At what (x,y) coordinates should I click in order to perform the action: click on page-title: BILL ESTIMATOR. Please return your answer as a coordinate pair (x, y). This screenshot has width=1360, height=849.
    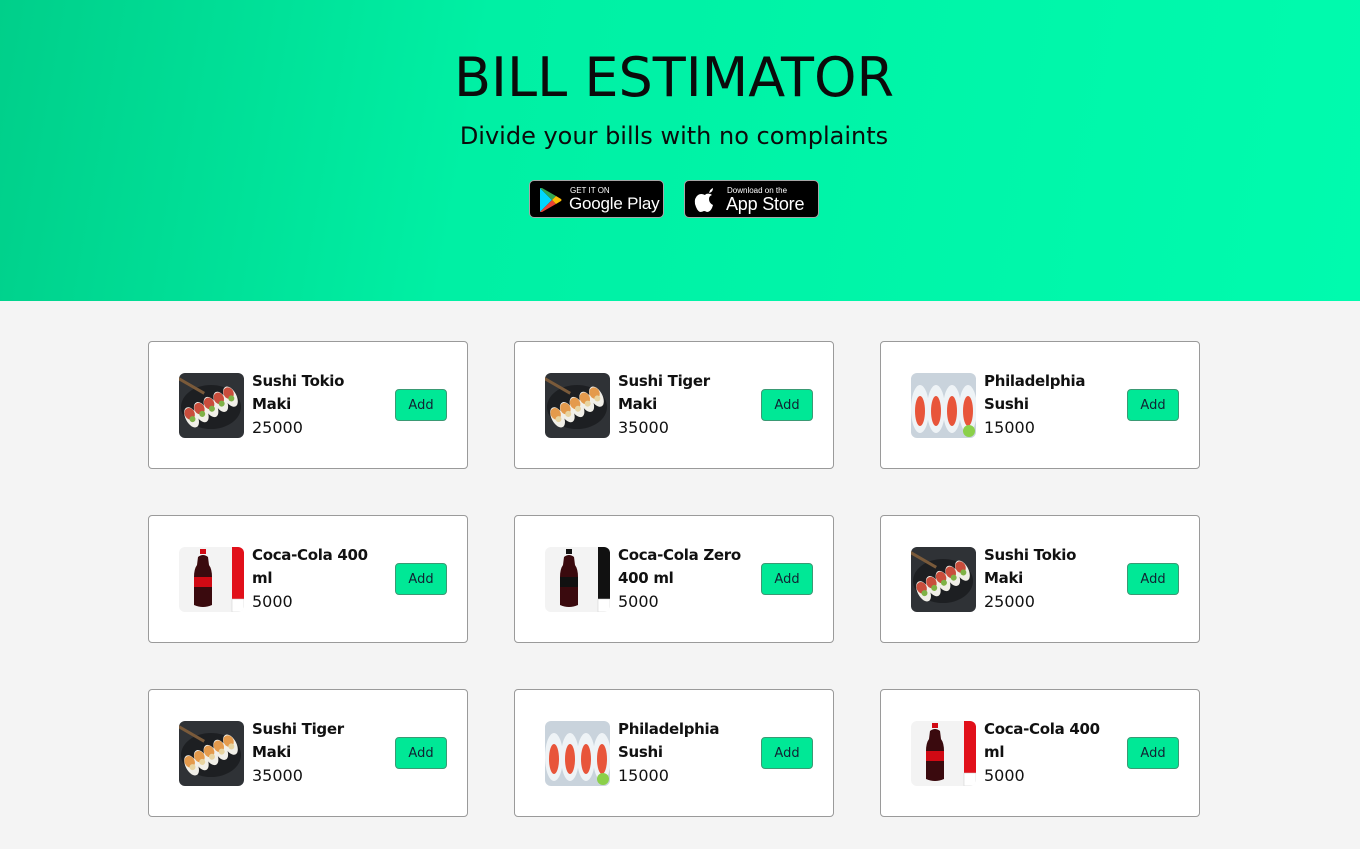
    Looking at the image, I should click on (674, 77).